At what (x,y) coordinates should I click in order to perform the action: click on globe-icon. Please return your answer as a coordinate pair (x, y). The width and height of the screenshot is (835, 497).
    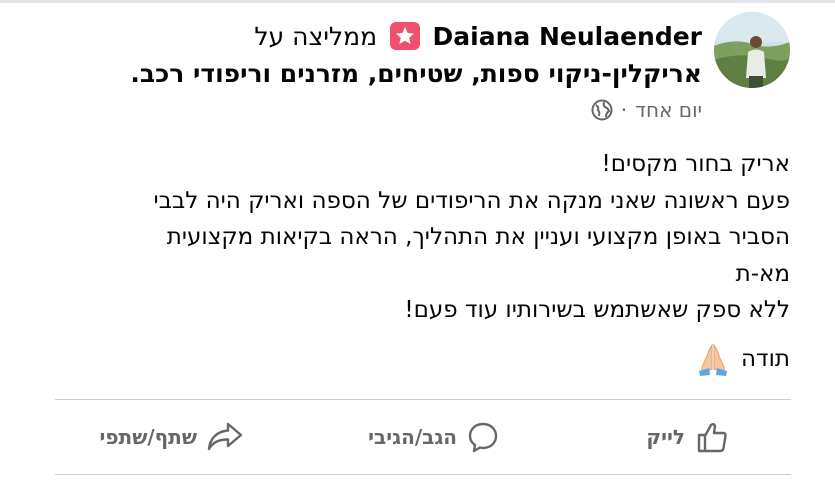
    Looking at the image, I should click on (602, 110).